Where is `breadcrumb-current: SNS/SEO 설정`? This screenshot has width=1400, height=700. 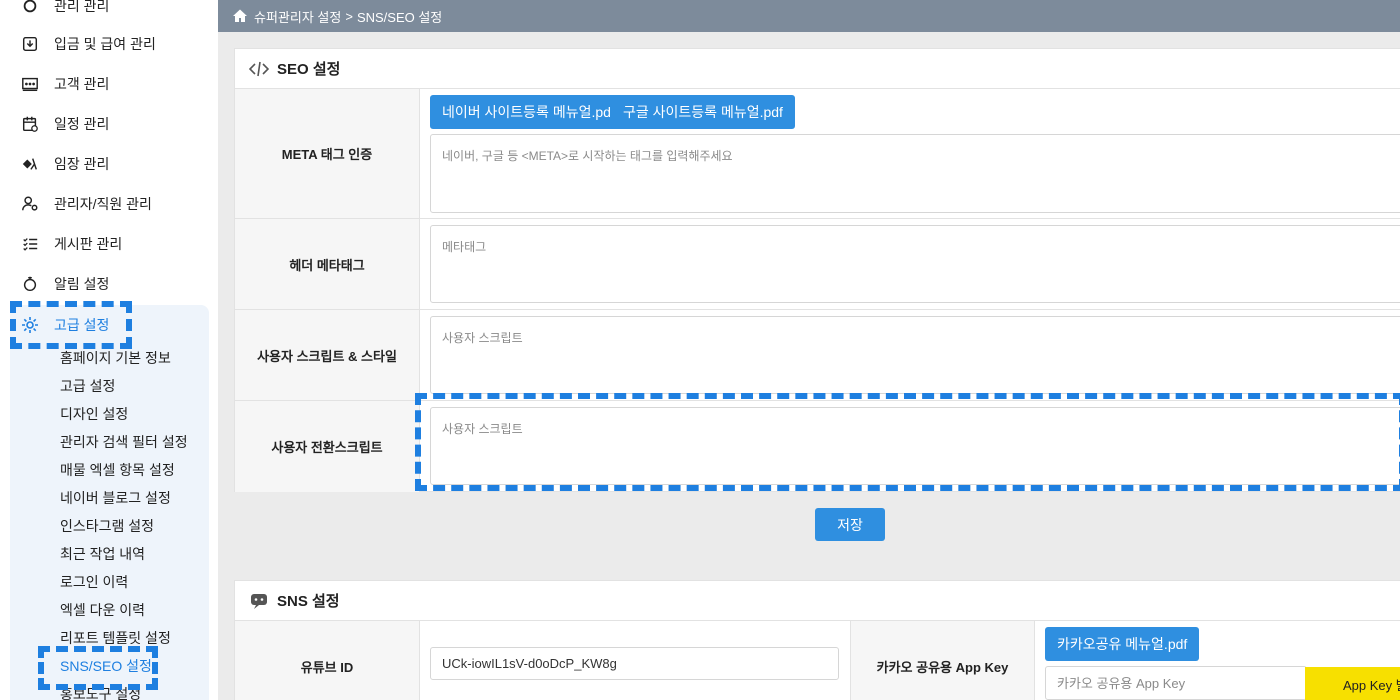 breadcrumb-current: SNS/SEO 설정 is located at coordinates (399, 17).